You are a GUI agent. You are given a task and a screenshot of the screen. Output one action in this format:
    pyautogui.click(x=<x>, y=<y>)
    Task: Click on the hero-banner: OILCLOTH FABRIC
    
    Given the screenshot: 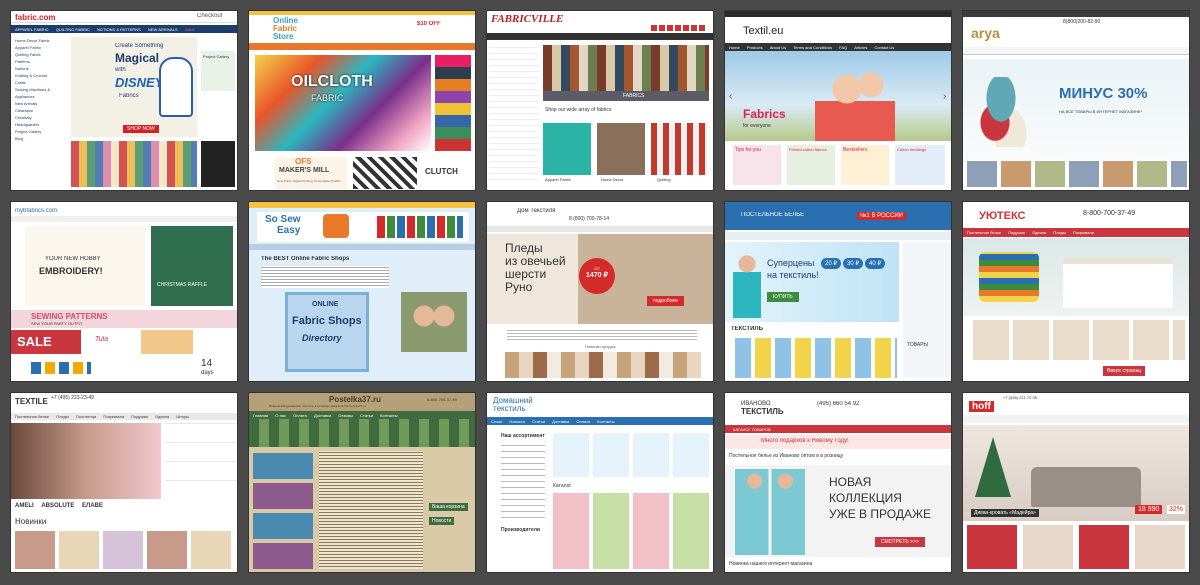 What is the action you would take?
    pyautogui.click(x=343, y=103)
    